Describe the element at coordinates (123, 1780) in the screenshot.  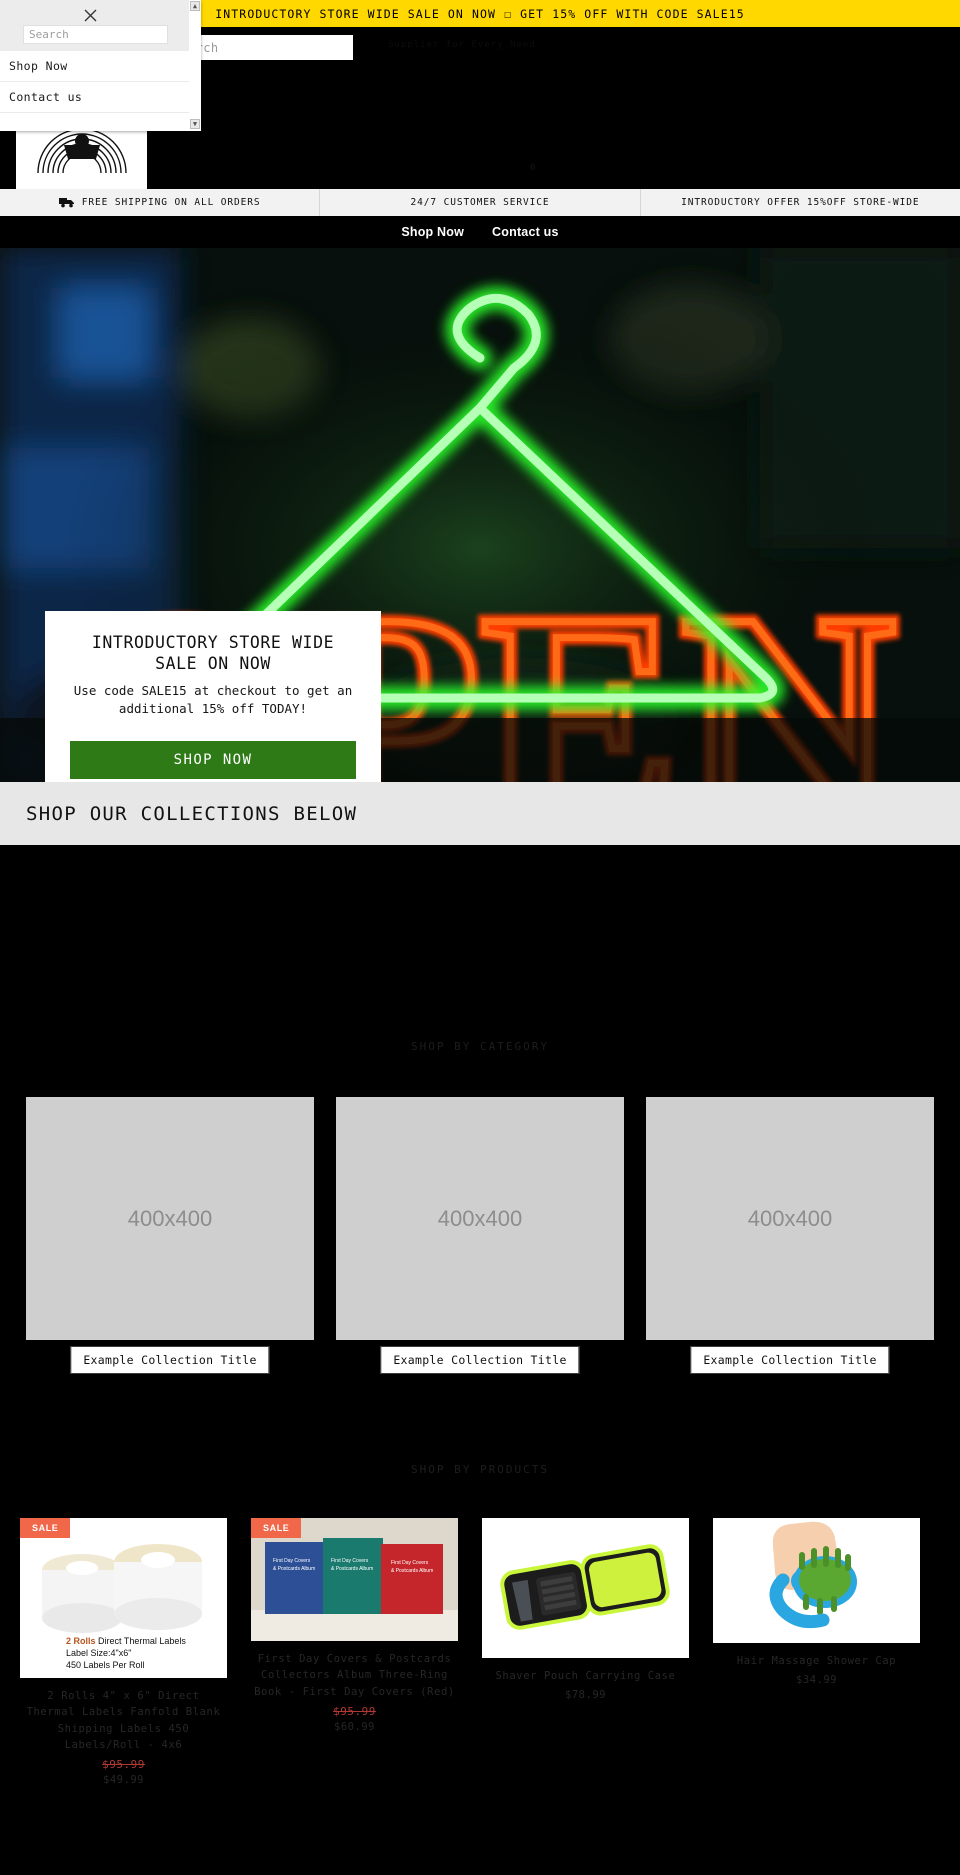
I see `product-price: $49.99` at that location.